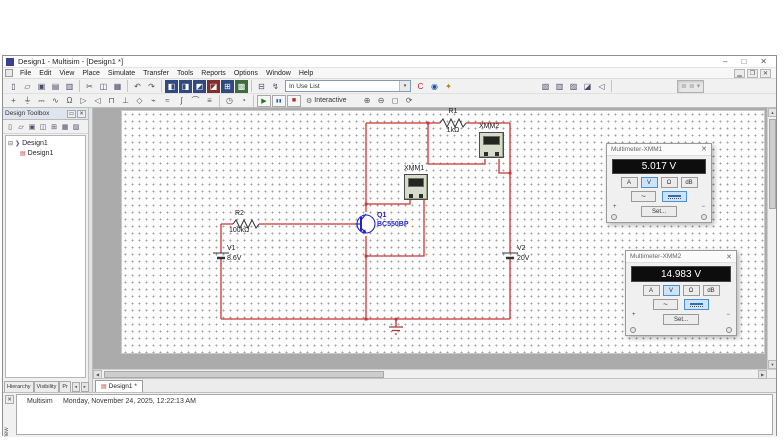 The image size is (784, 441). Describe the element at coordinates (681, 257) in the screenshot. I see `instrument-title-bar: Multimeter-XMM2 ✕` at that location.